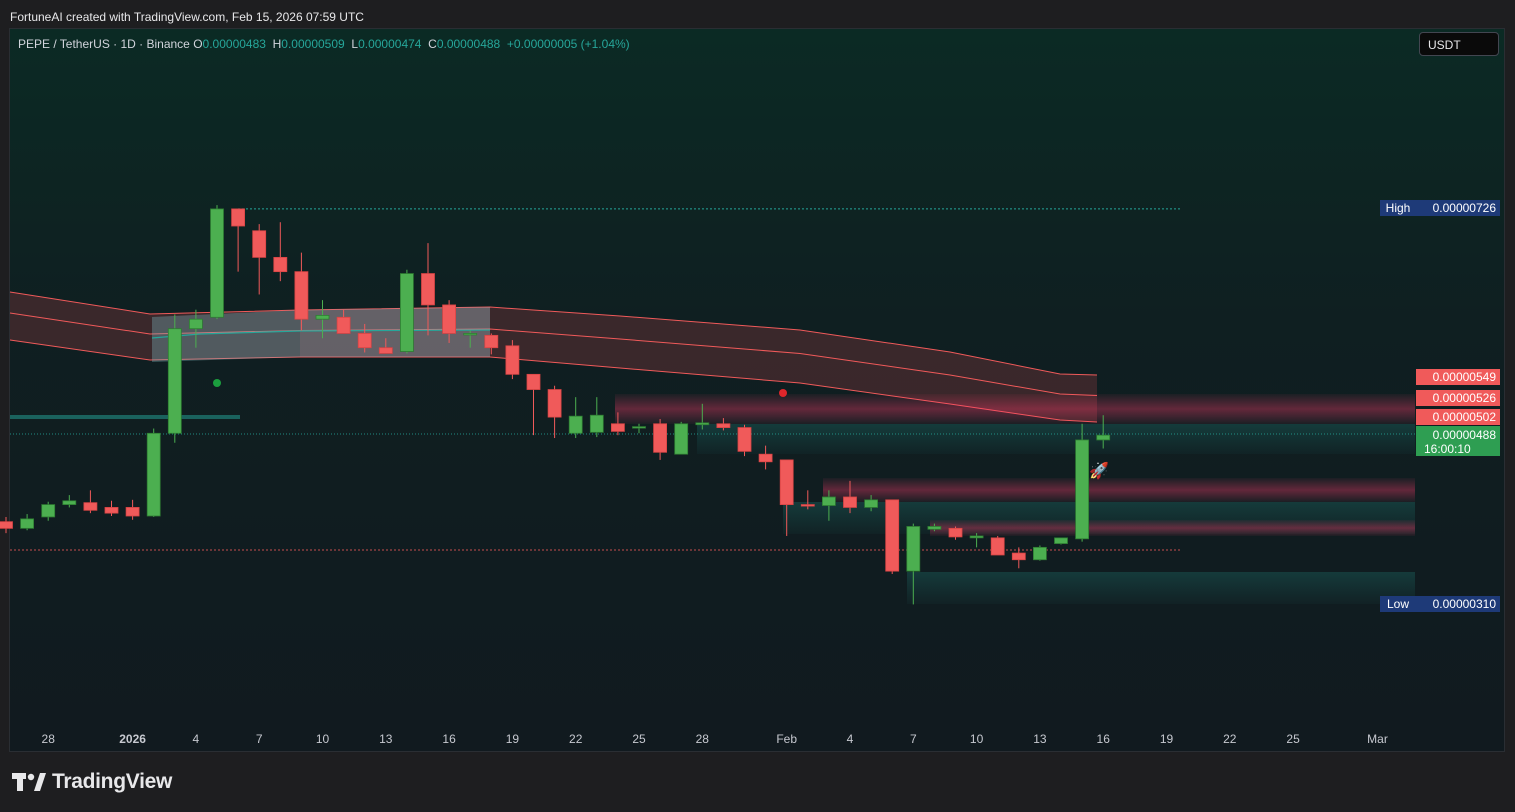  What do you see at coordinates (1398, 604) in the screenshot?
I see `low-price-label-tag: Low` at bounding box center [1398, 604].